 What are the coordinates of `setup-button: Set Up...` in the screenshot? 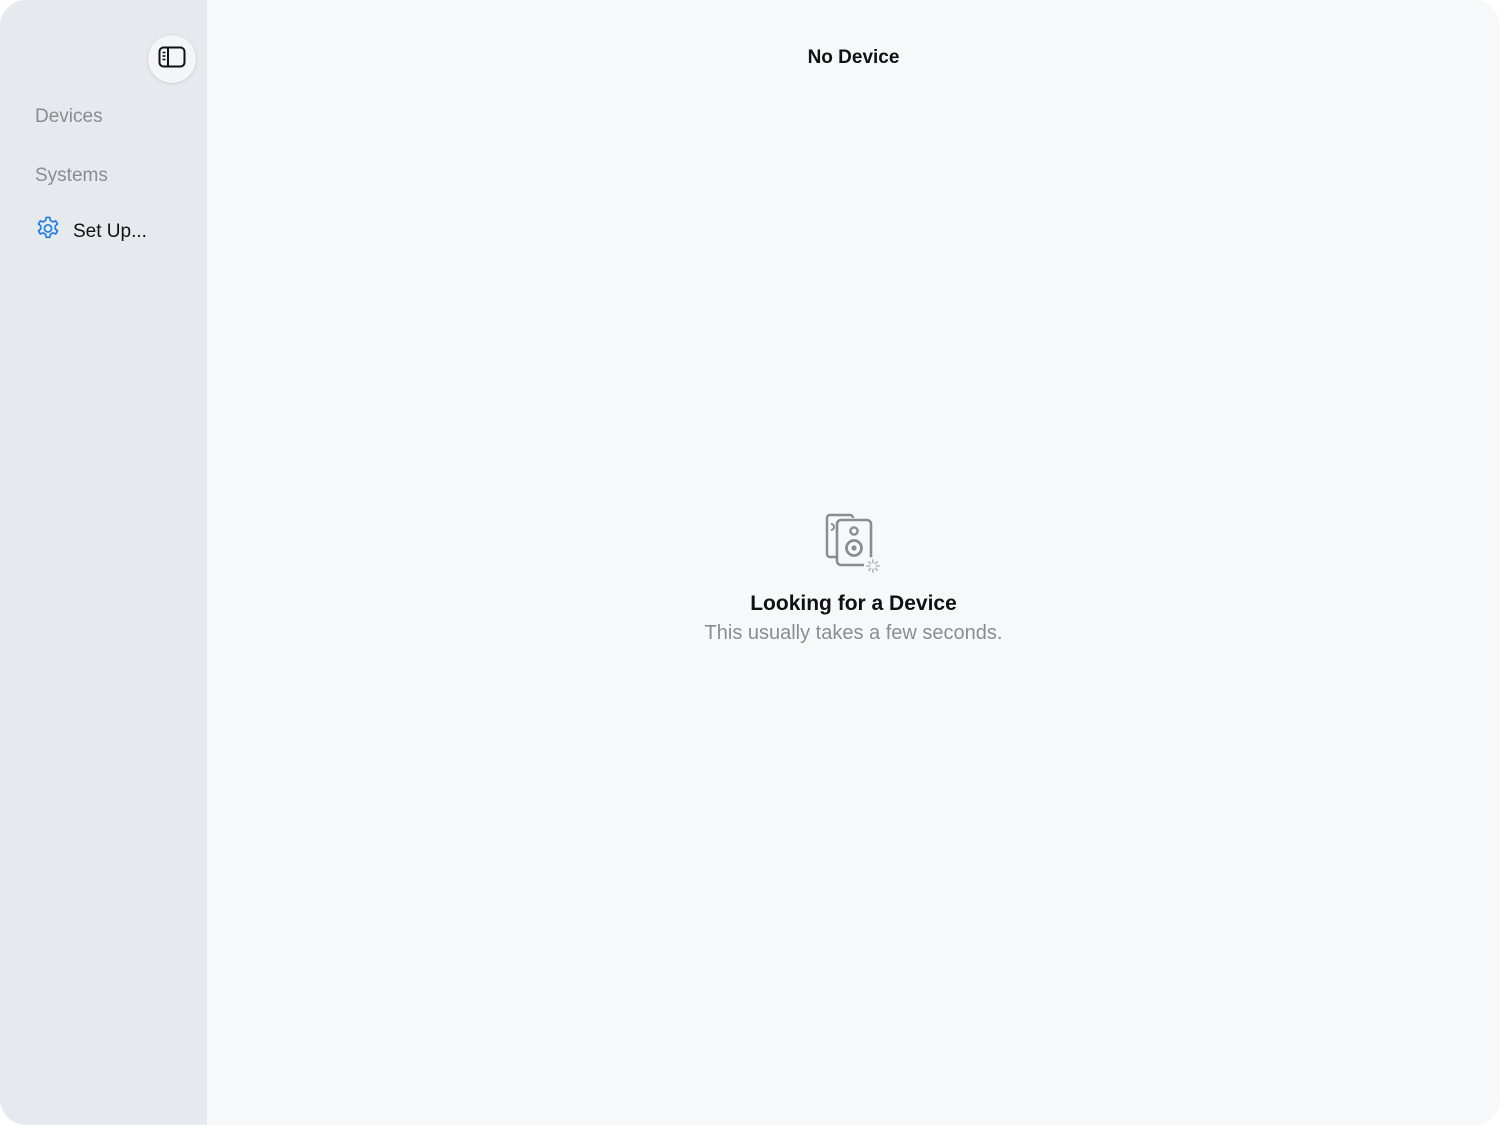 It's located at (90, 231).